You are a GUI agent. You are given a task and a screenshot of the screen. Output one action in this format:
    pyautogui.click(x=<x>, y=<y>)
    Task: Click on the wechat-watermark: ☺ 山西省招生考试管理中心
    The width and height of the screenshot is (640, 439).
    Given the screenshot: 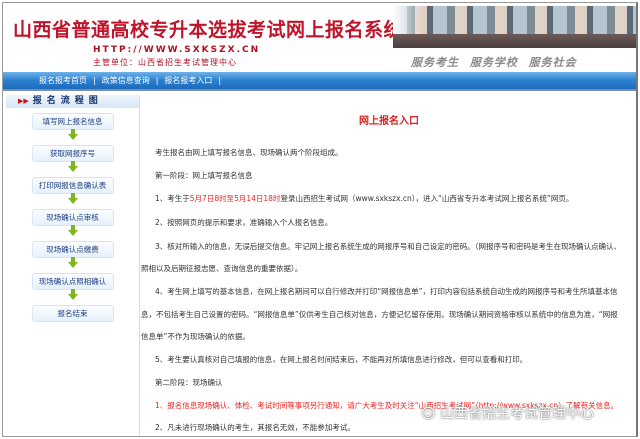 What is the action you would take?
    pyautogui.click(x=507, y=413)
    